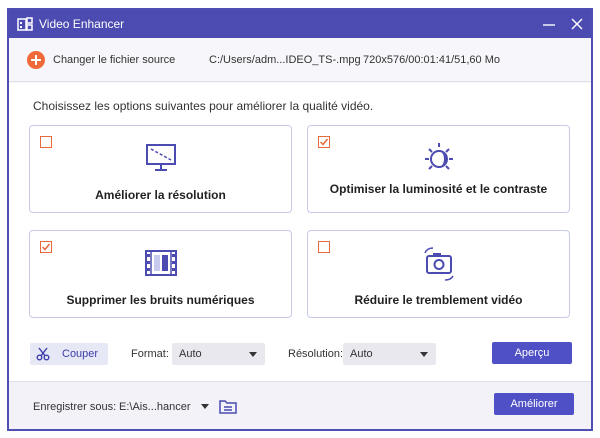  I want to click on minimize-icon, so click(549, 24).